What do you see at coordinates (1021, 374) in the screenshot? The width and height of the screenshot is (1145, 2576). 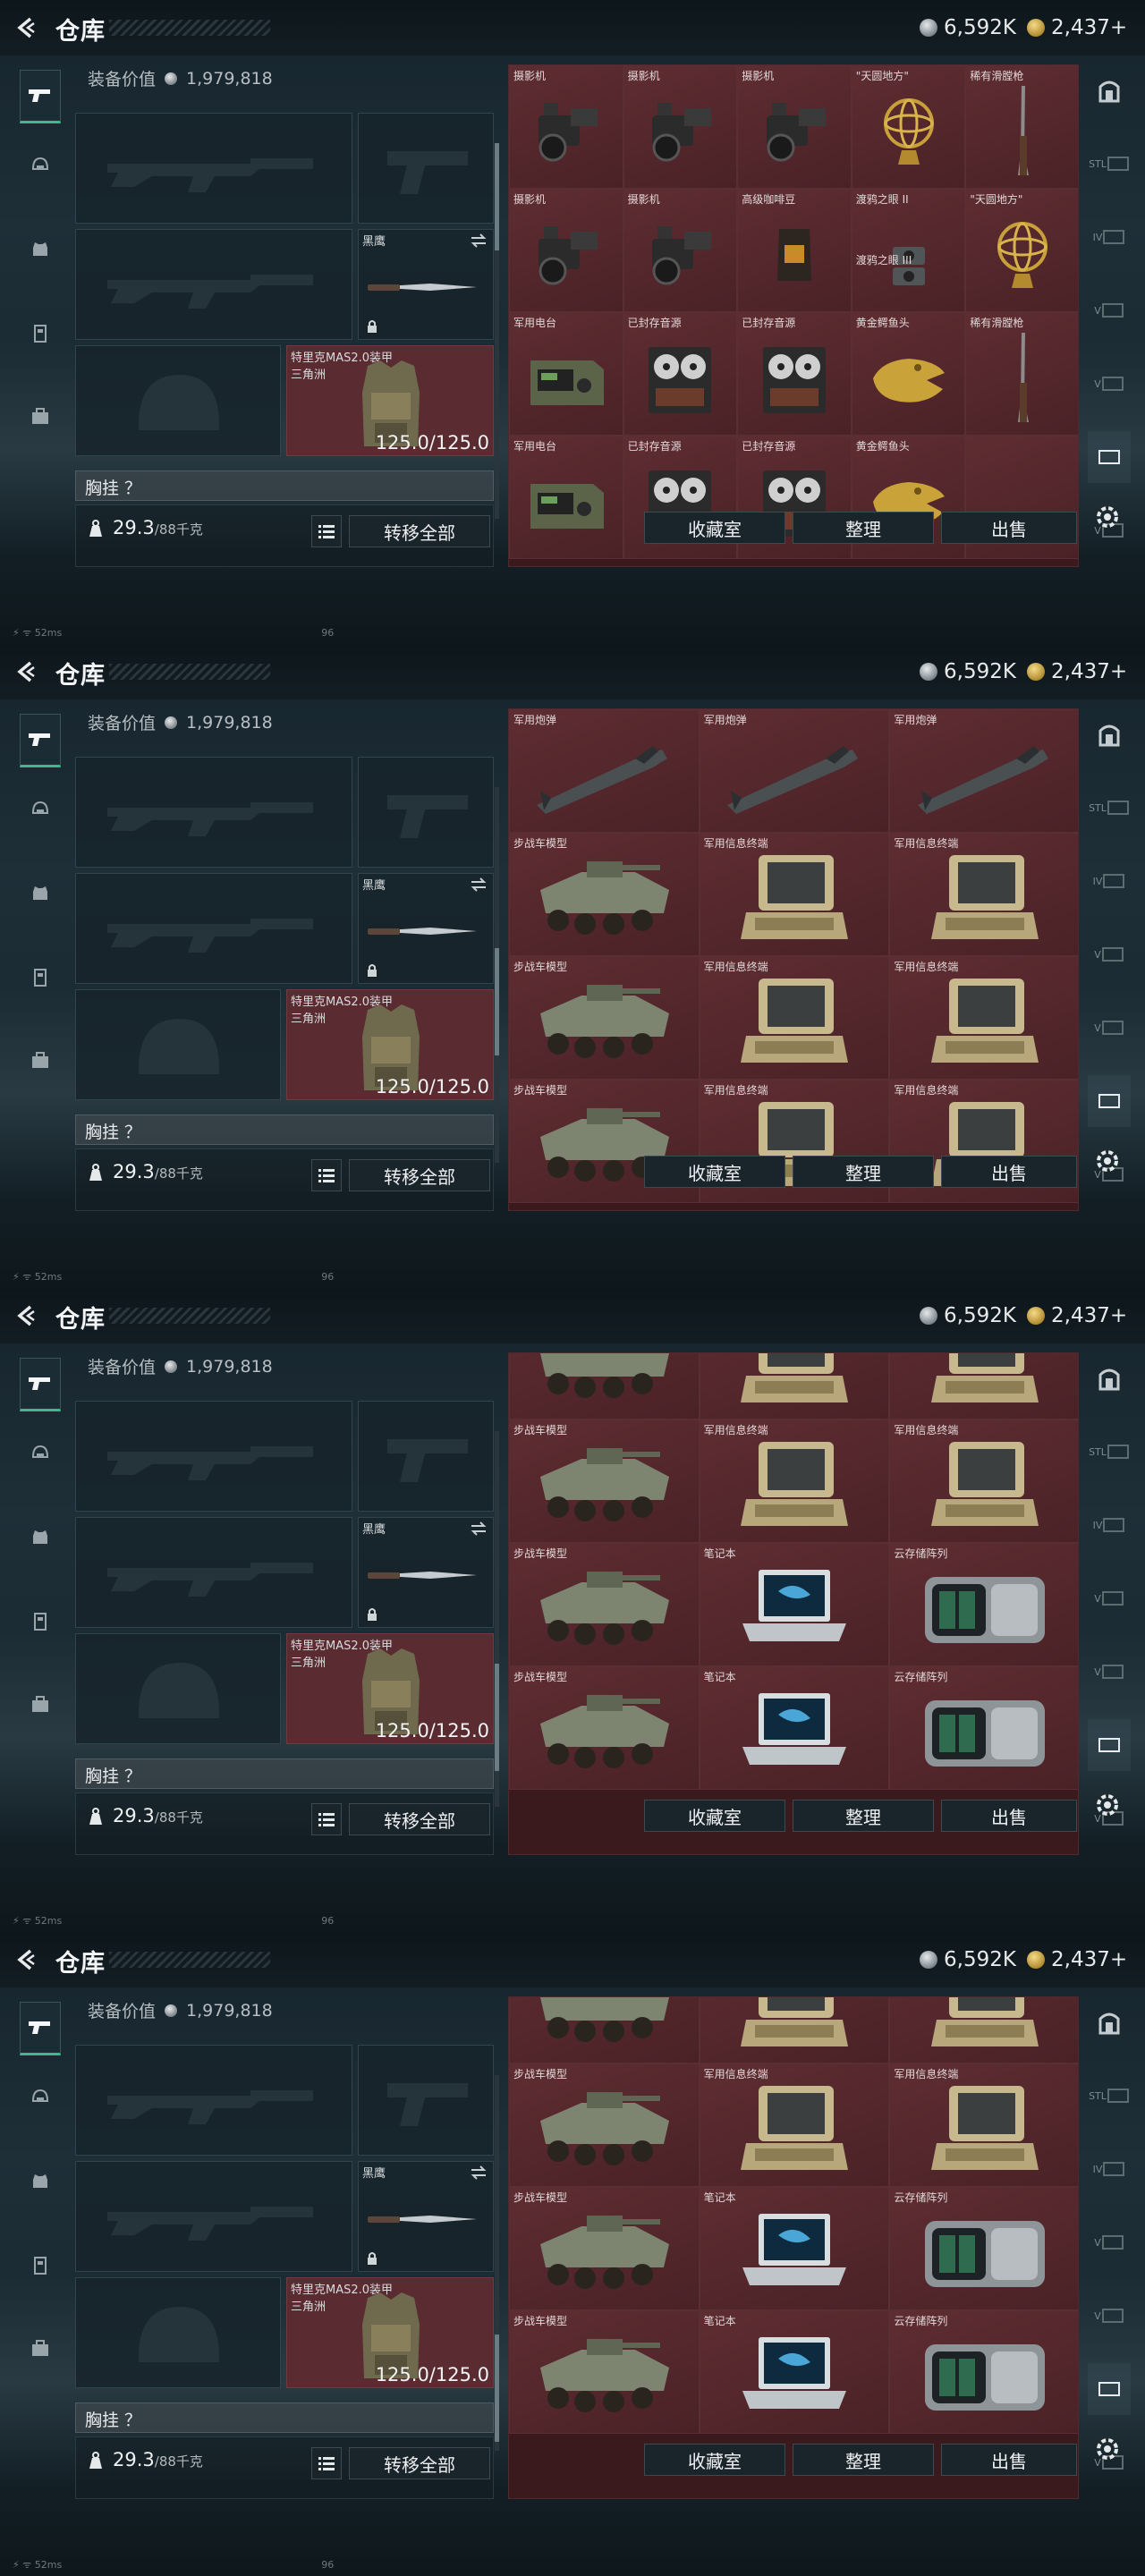 I see `inventory-cell: 稀有滑膛枪` at bounding box center [1021, 374].